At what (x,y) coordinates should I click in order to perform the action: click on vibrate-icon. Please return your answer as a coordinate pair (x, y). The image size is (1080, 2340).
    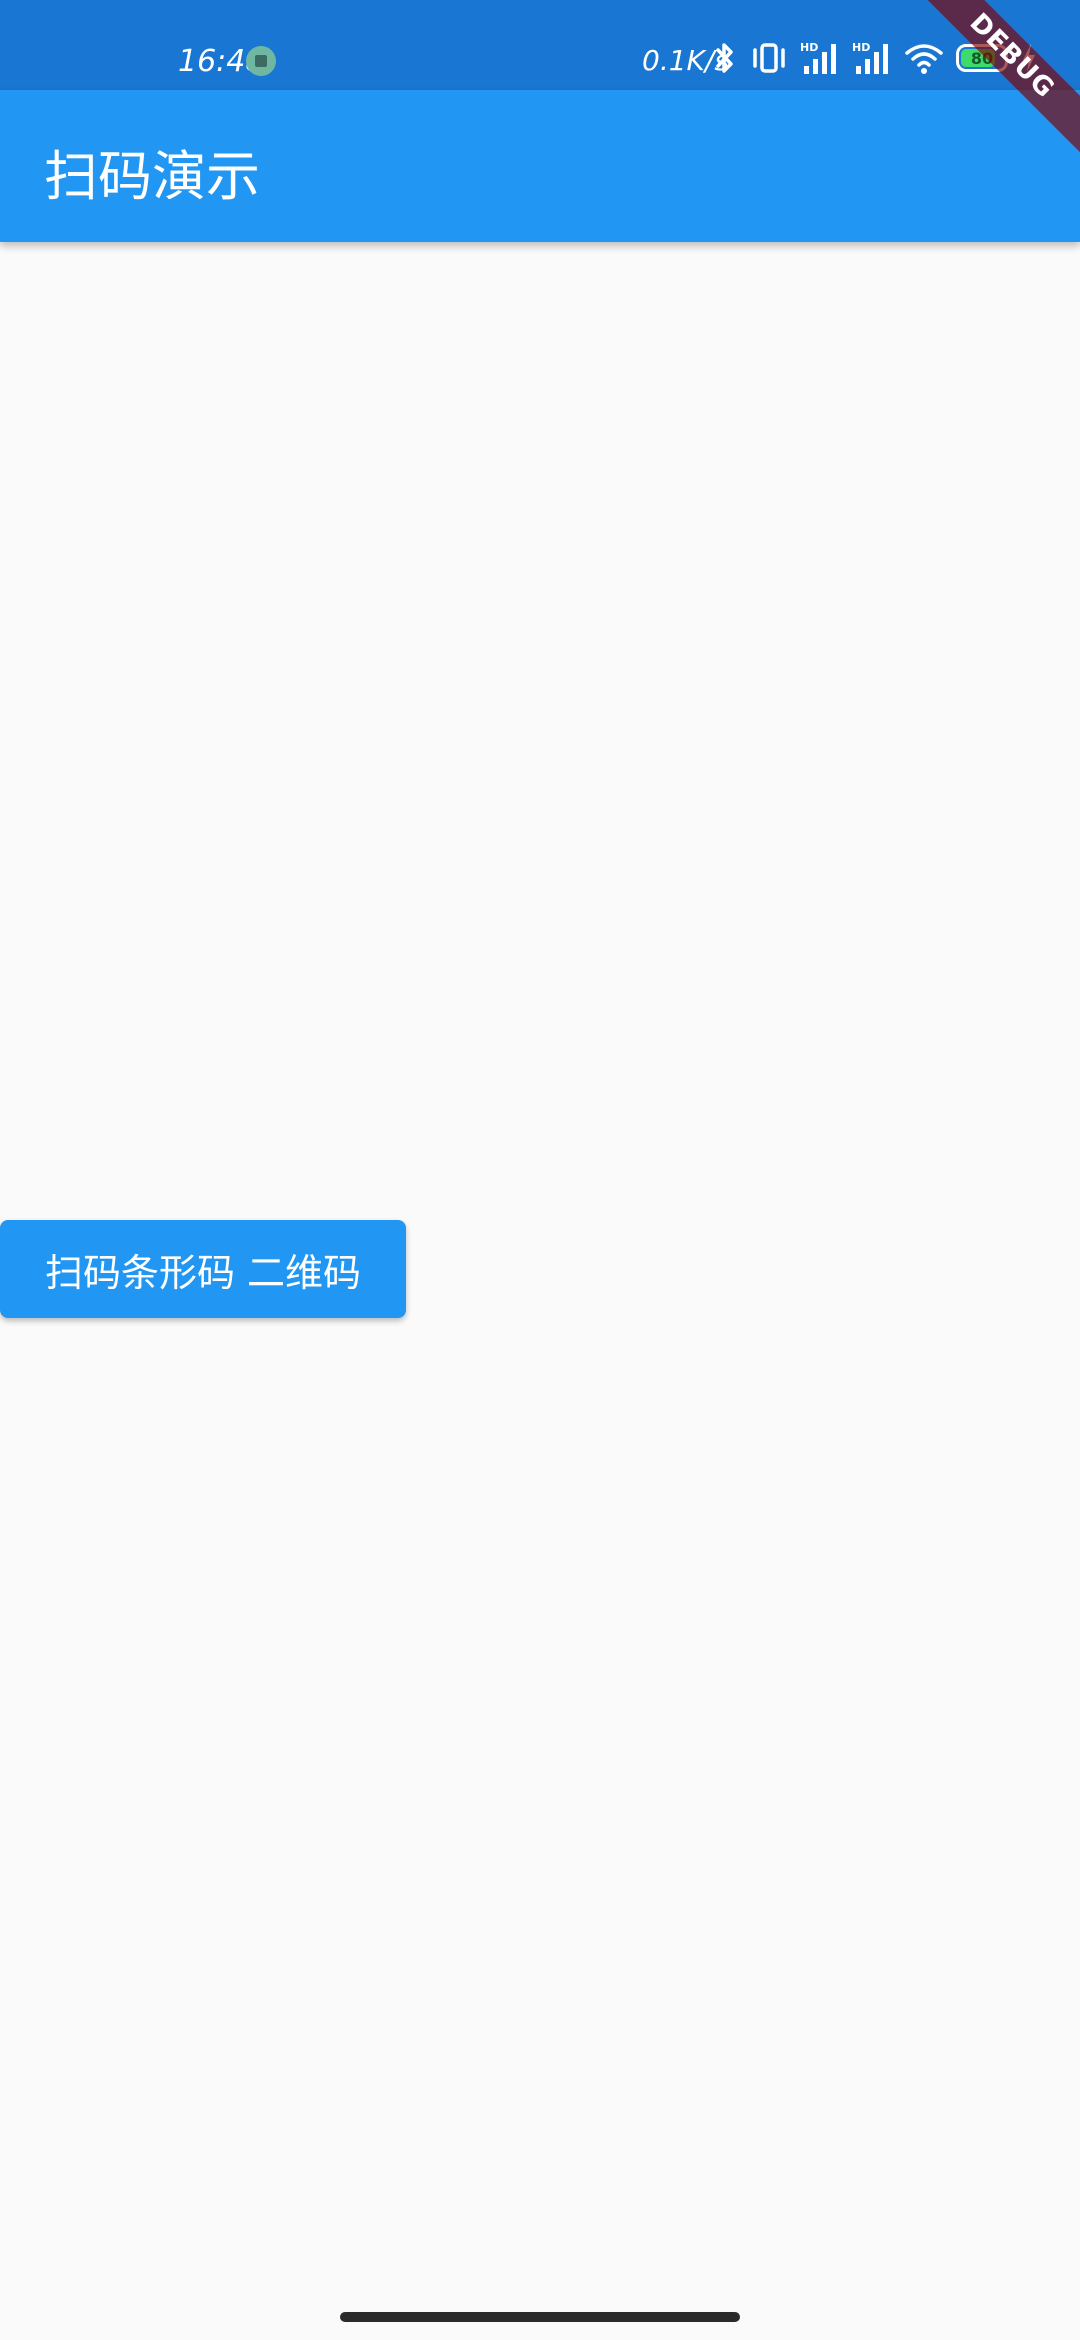
    Looking at the image, I should click on (769, 58).